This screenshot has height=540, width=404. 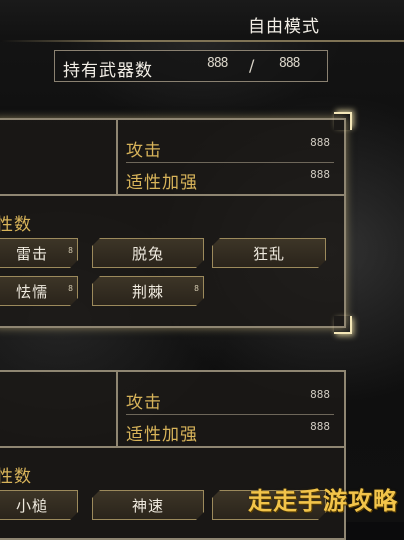 What do you see at coordinates (202, 41) in the screenshot?
I see `top-bar-divider` at bounding box center [202, 41].